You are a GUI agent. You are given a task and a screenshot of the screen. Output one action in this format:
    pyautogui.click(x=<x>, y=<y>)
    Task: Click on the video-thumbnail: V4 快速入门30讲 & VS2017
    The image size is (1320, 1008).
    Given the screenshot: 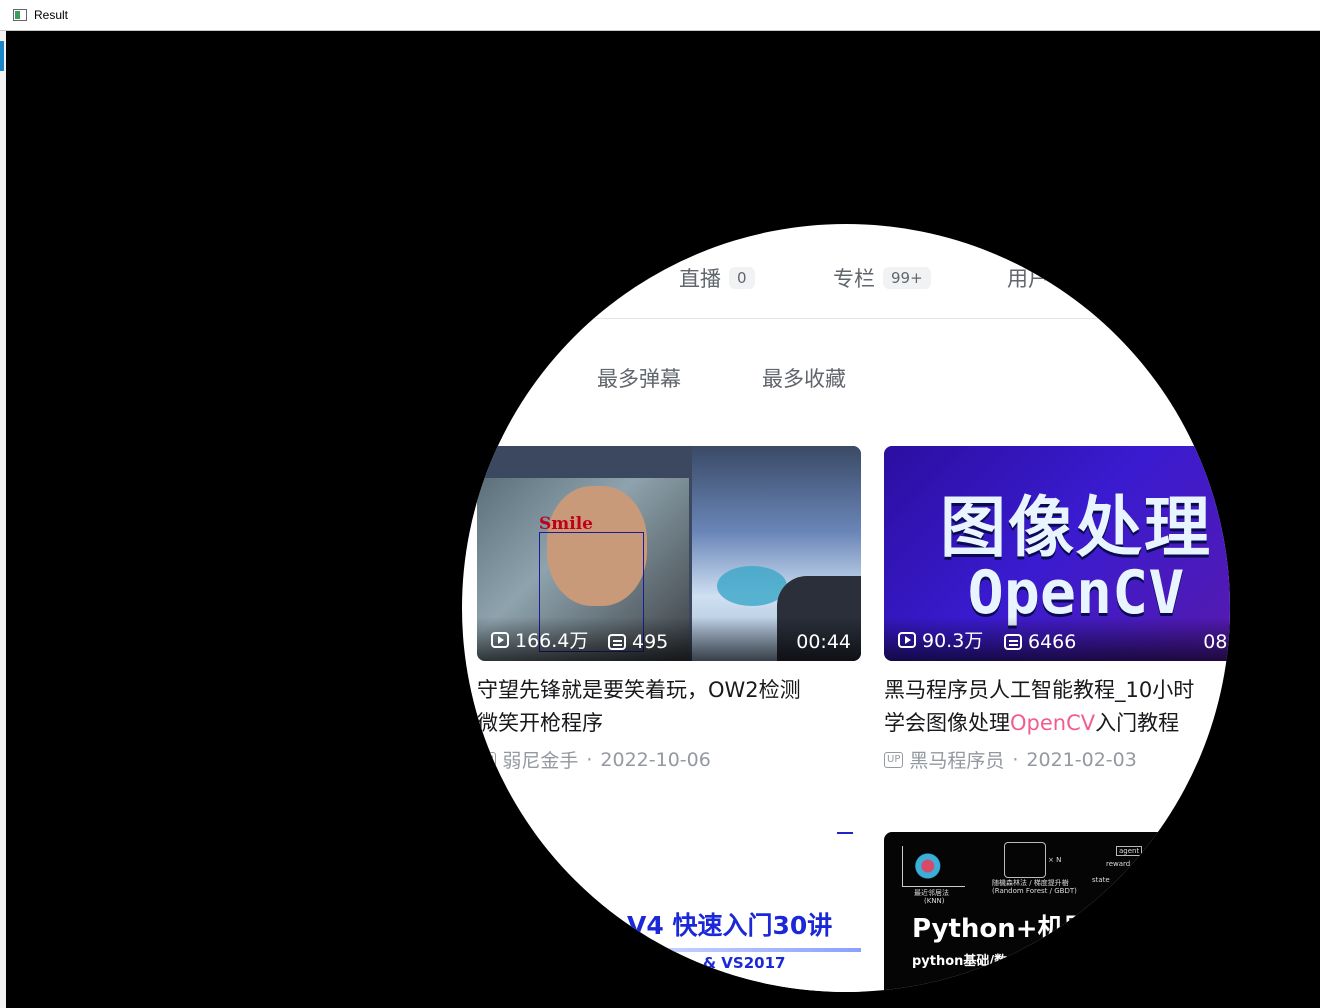 What is the action you would take?
    pyautogui.click(x=669, y=912)
    